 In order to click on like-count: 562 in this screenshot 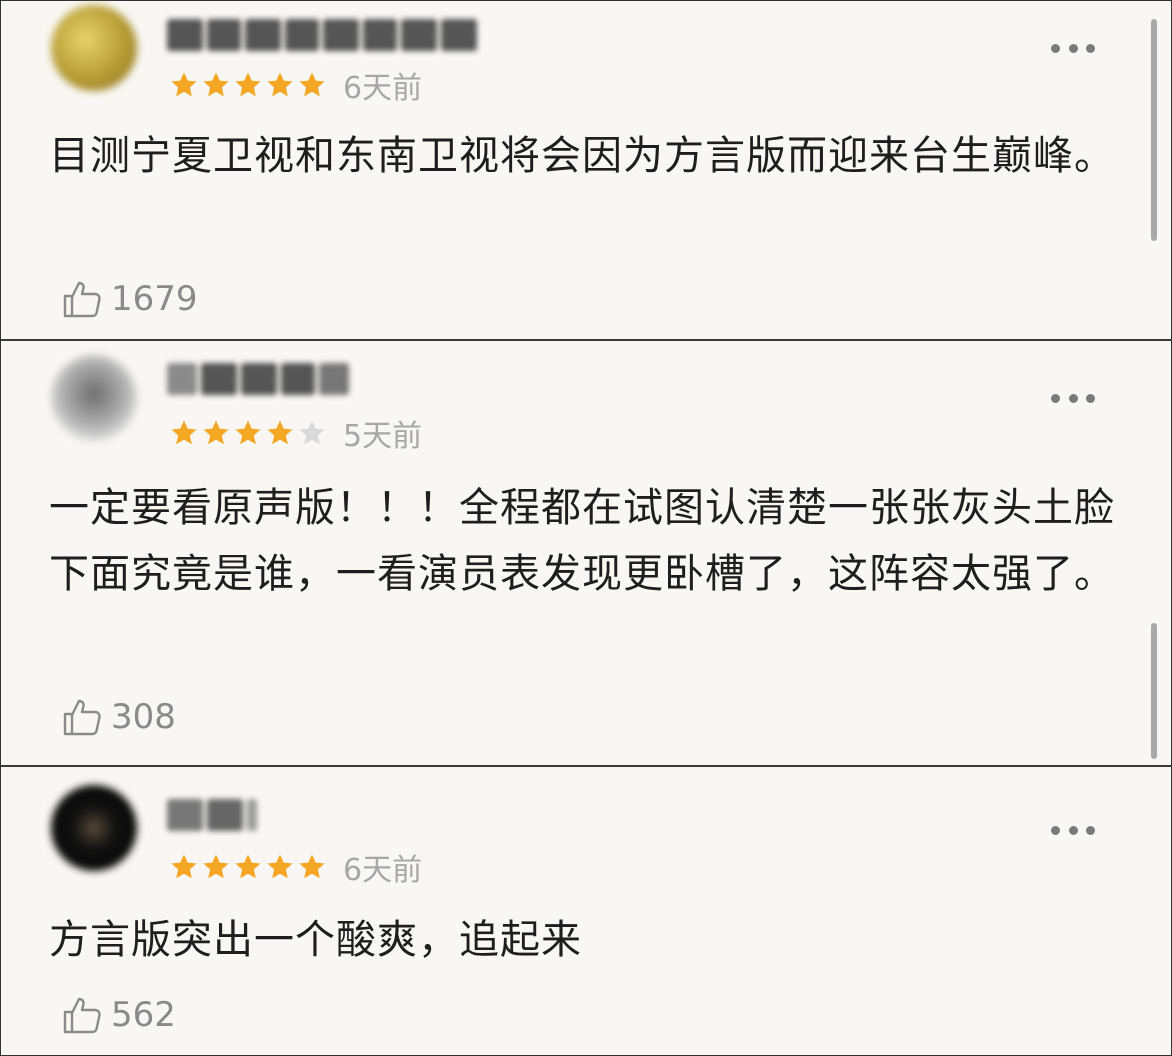, I will do `click(143, 1015)`.